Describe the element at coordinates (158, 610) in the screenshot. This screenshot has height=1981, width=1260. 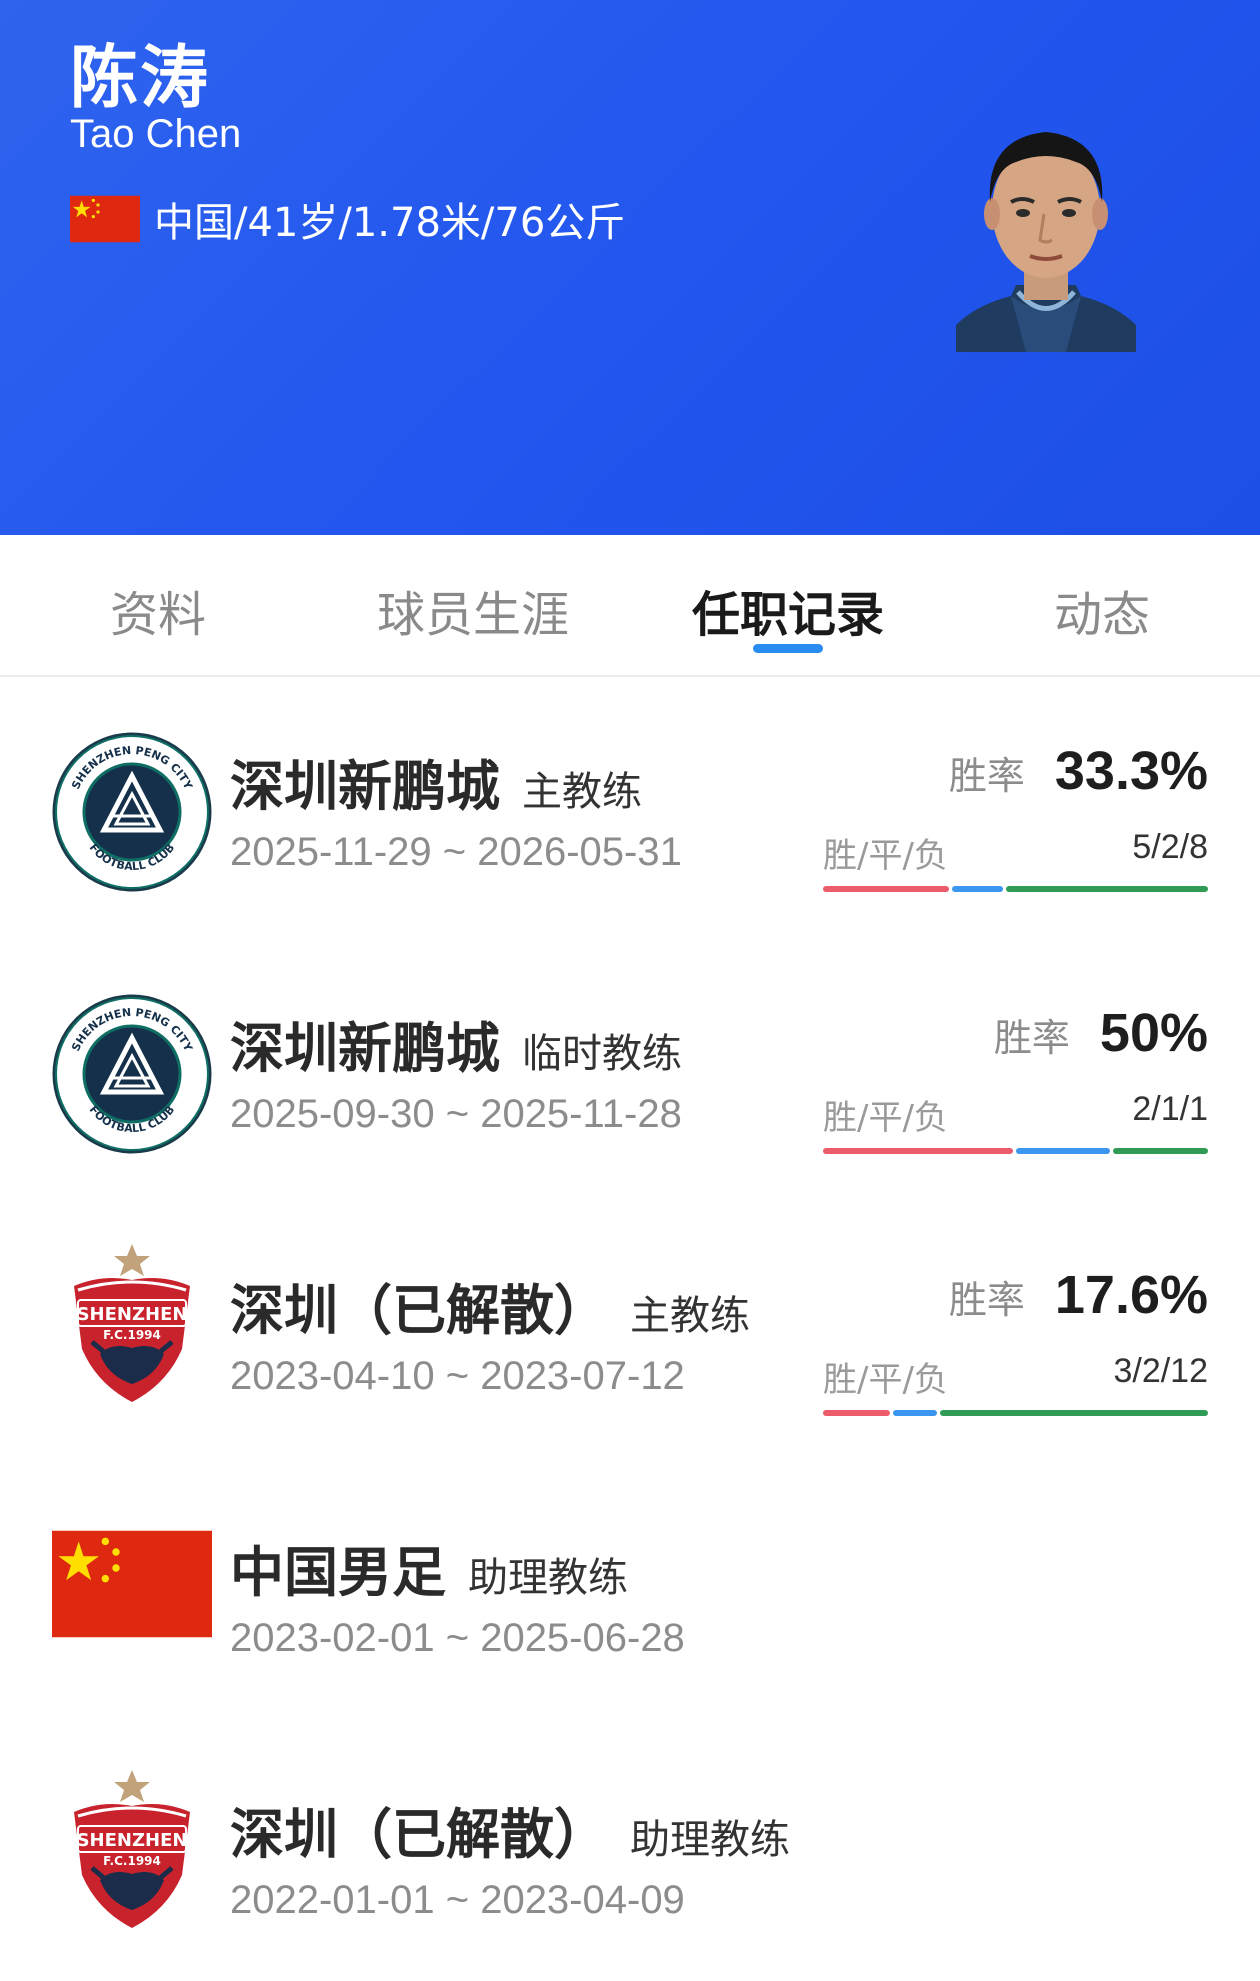
I see `tab-profile: 资料` at that location.